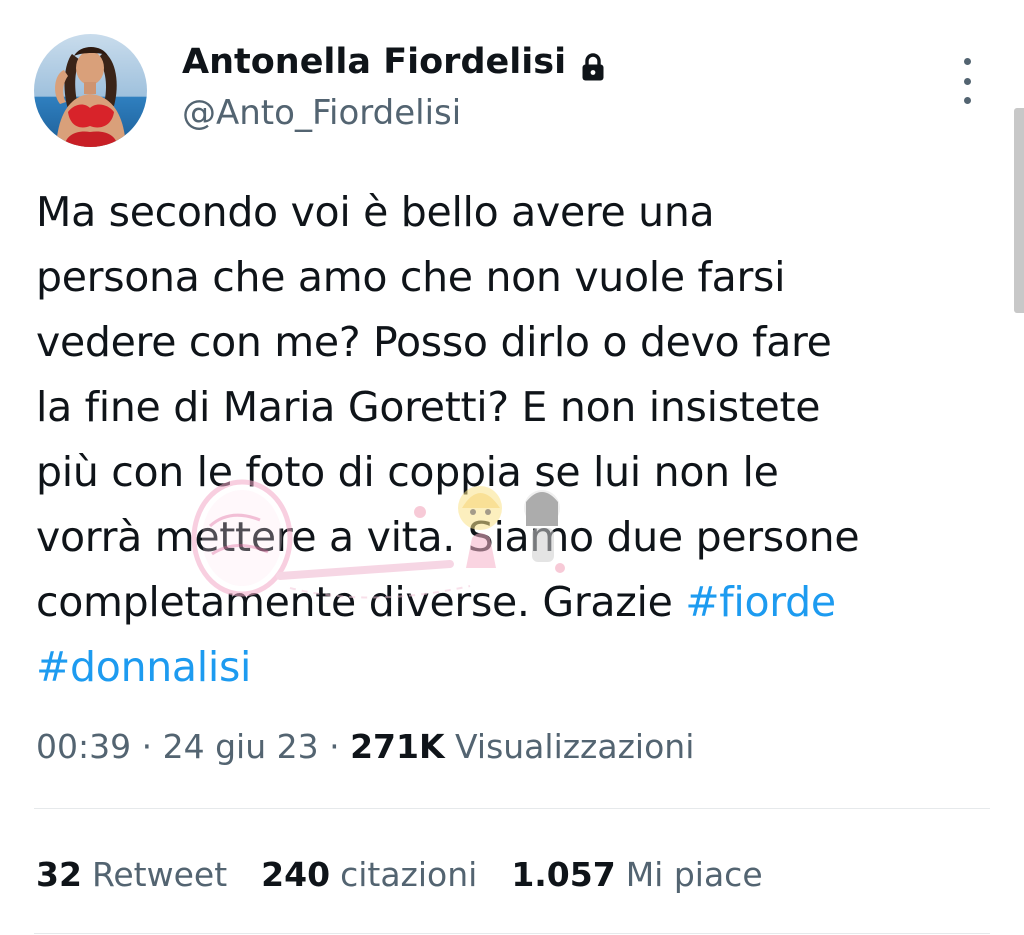  What do you see at coordinates (296, 874) in the screenshot?
I see `quotes-count: 240` at bounding box center [296, 874].